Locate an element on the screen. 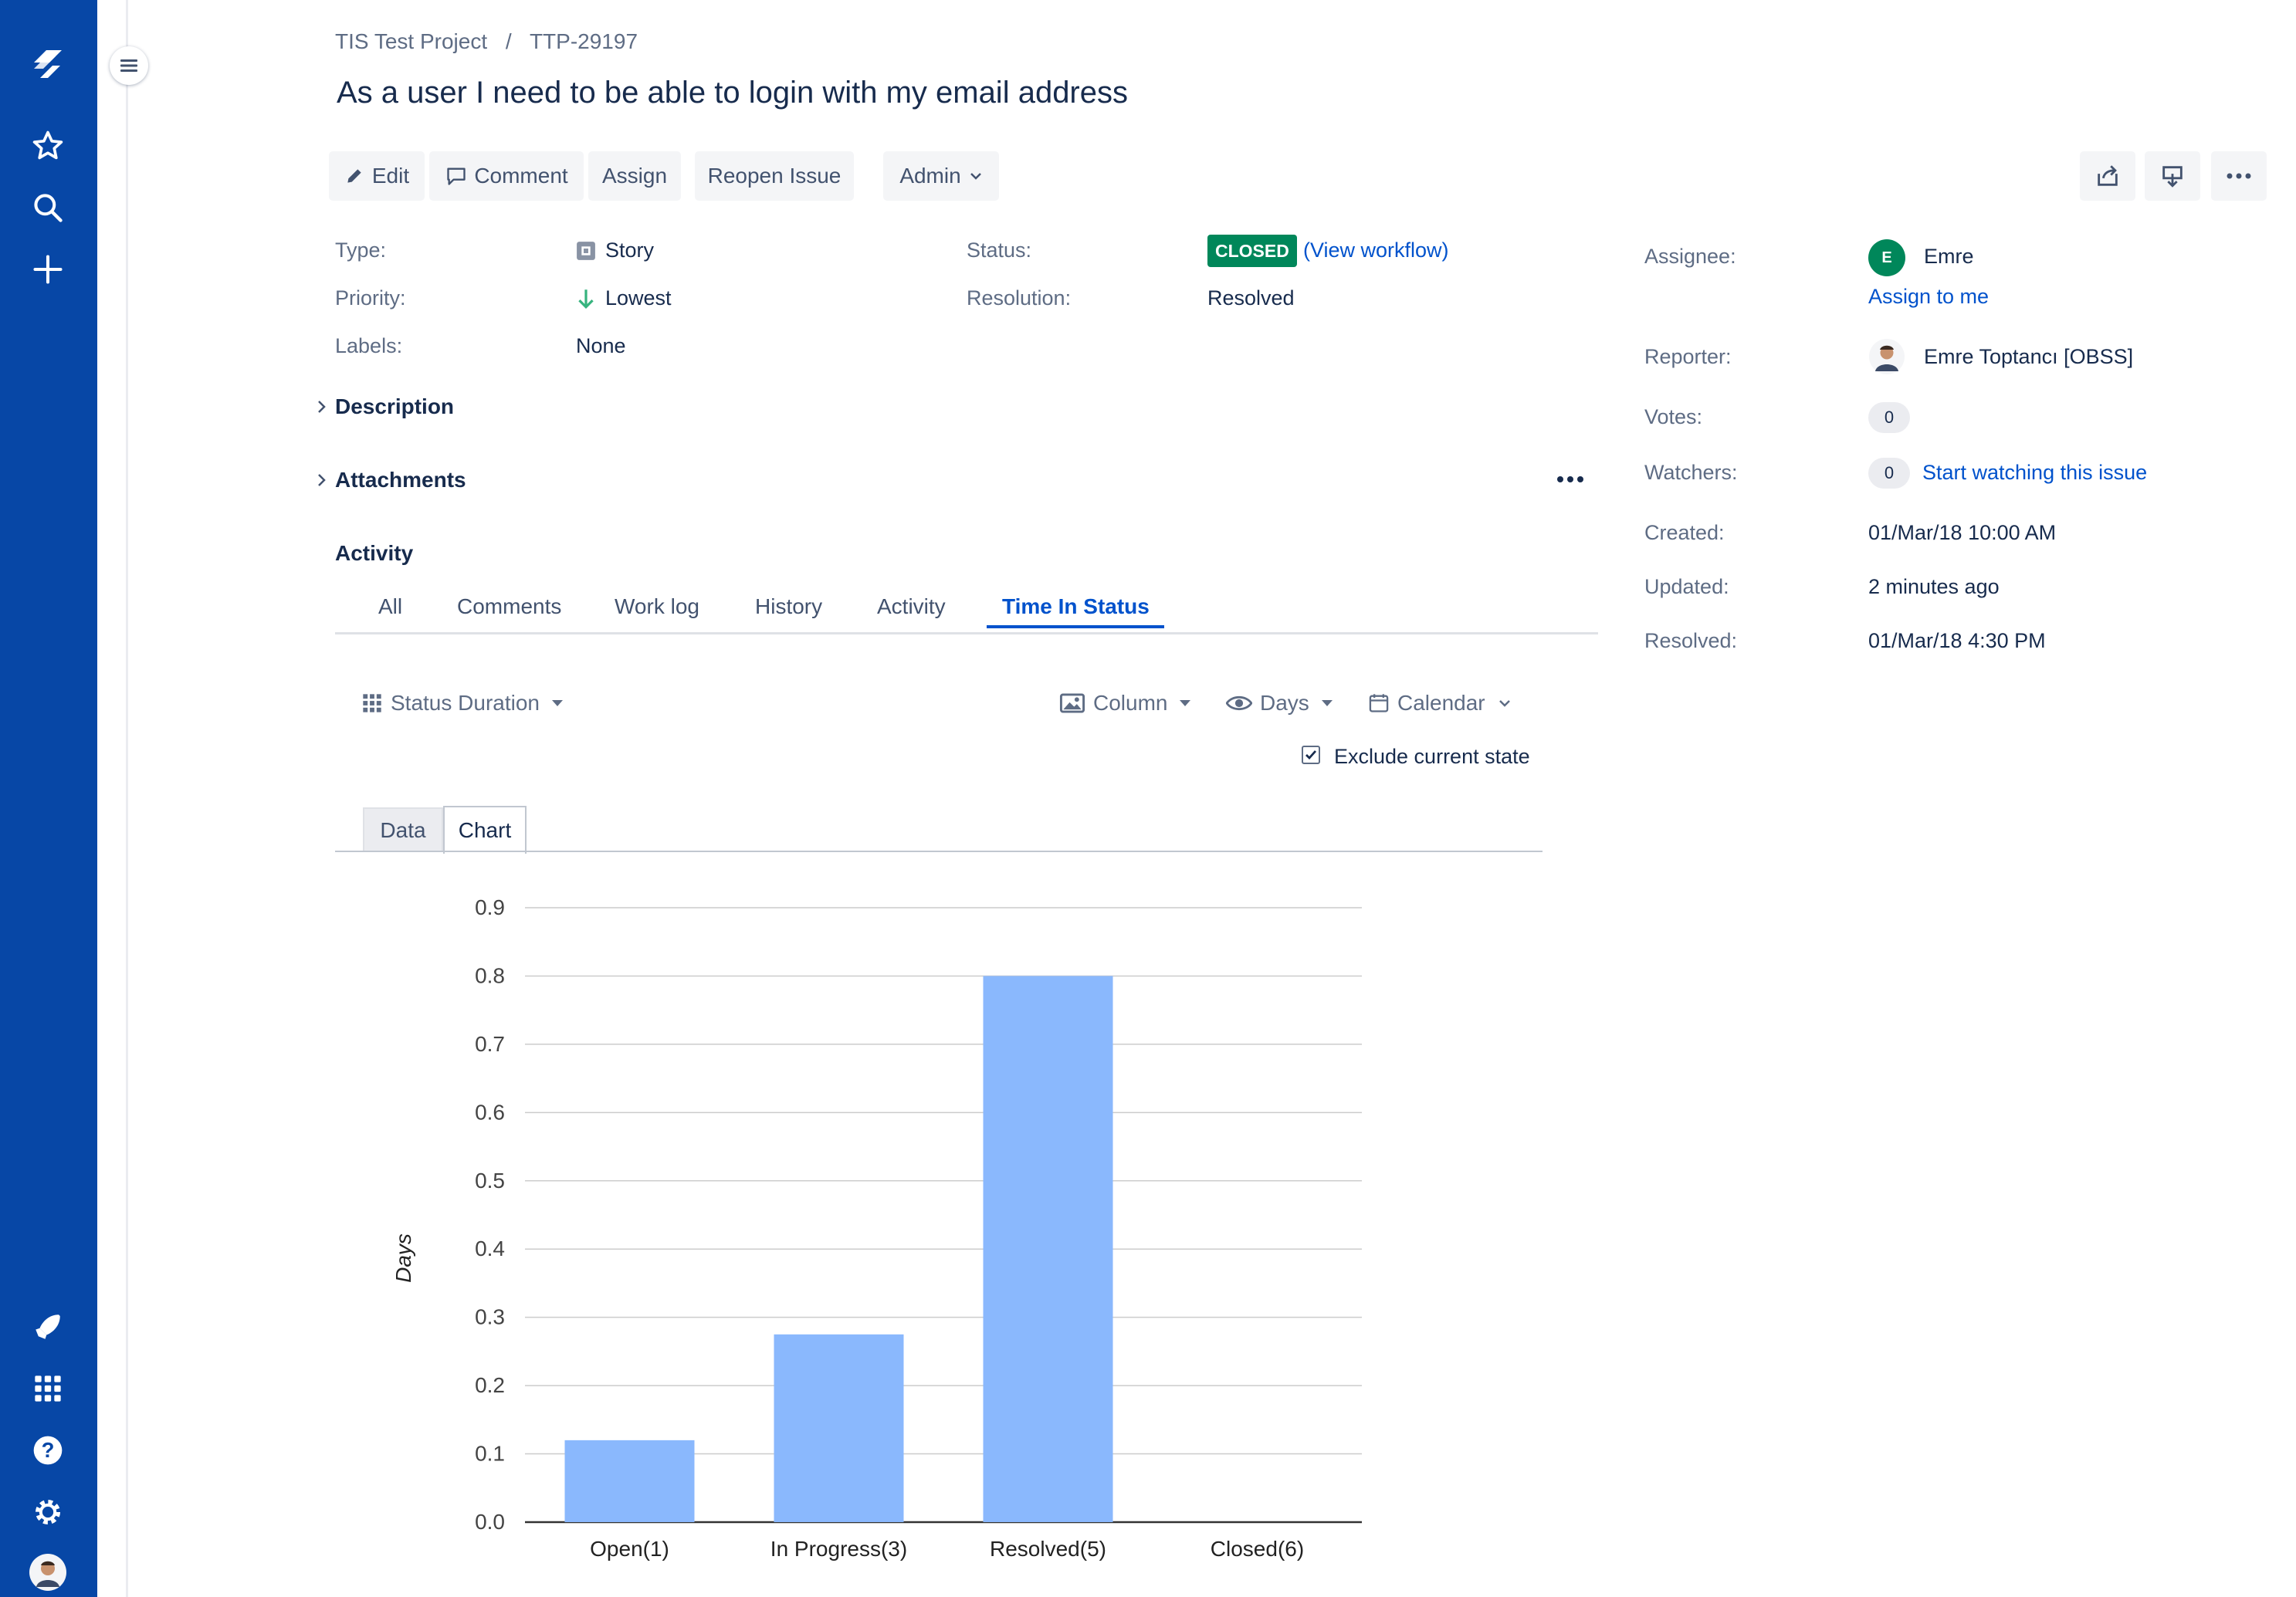  assign-button: Assign is located at coordinates (634, 176).